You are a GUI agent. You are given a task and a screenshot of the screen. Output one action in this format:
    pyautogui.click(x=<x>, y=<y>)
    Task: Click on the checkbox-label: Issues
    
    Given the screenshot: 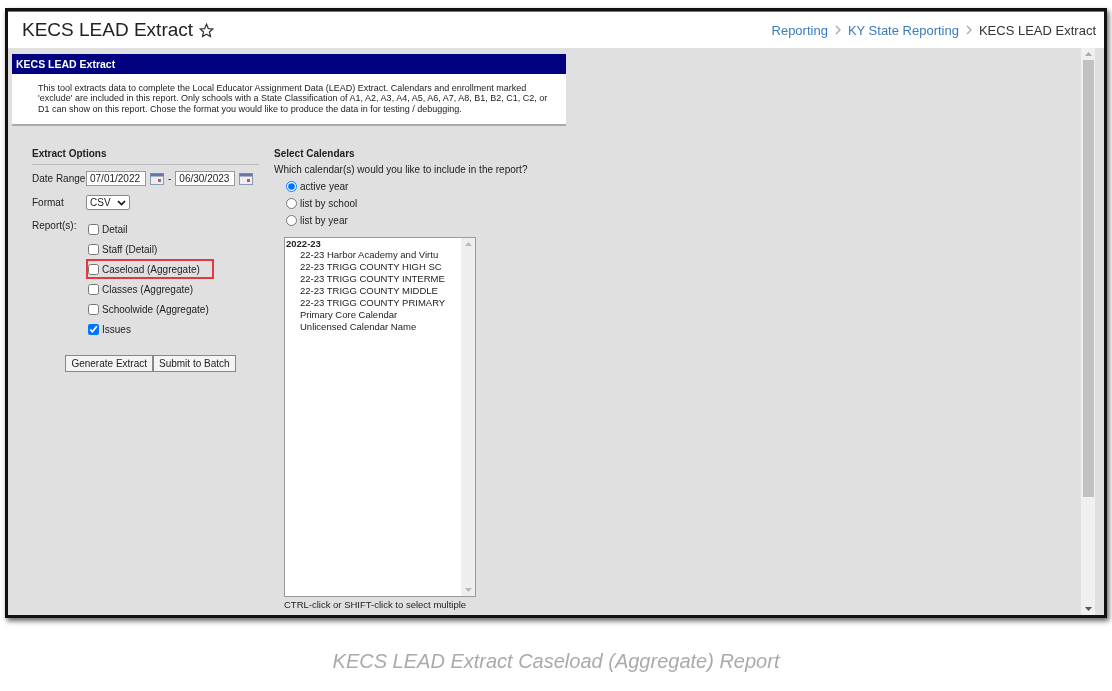 What is the action you would take?
    pyautogui.click(x=116, y=329)
    